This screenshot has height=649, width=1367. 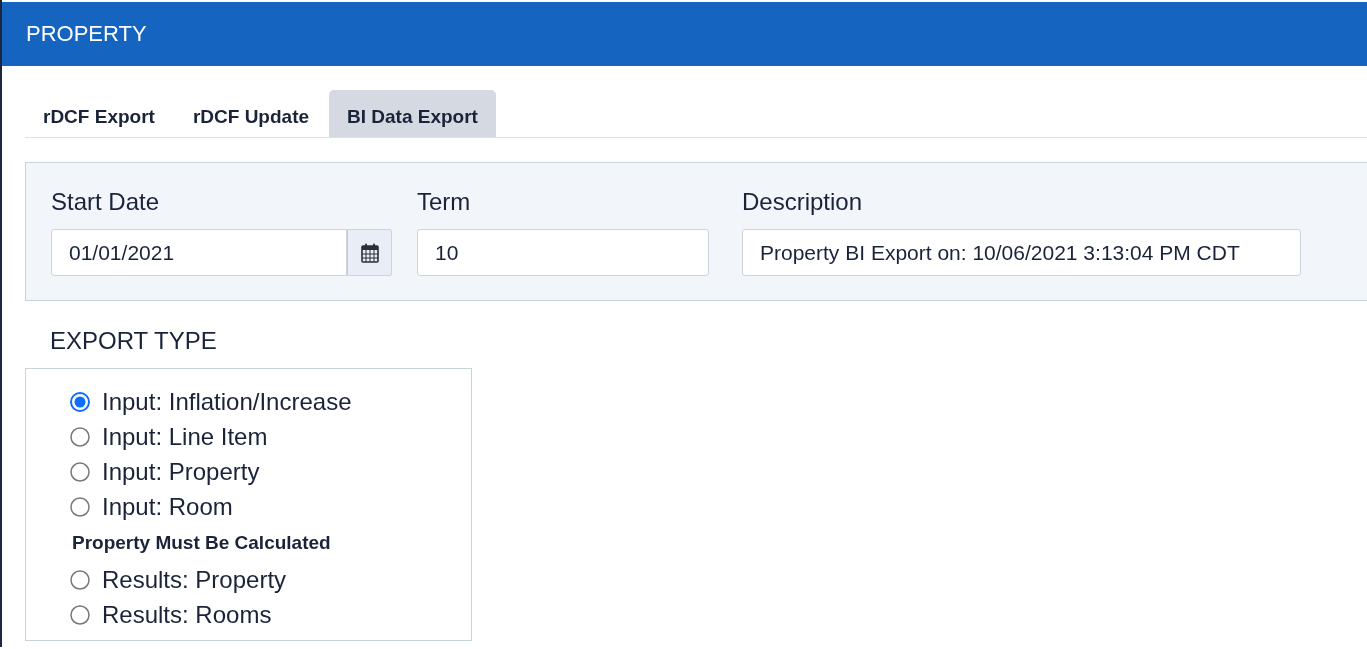 I want to click on calendar-button, so click(x=369, y=252).